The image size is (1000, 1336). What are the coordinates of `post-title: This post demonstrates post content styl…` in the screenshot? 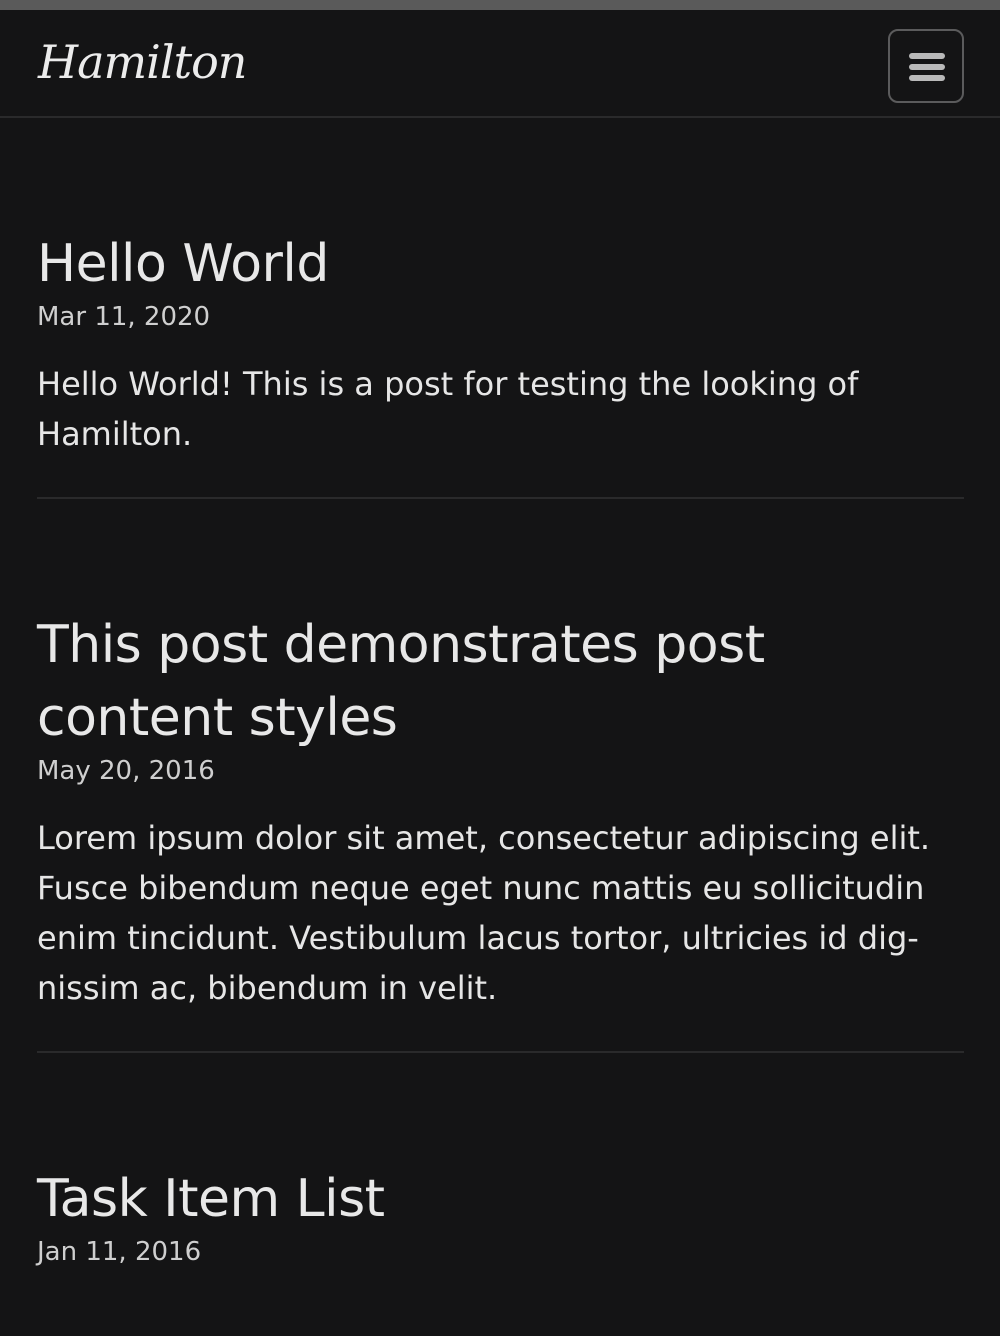 It's located at (500, 682).